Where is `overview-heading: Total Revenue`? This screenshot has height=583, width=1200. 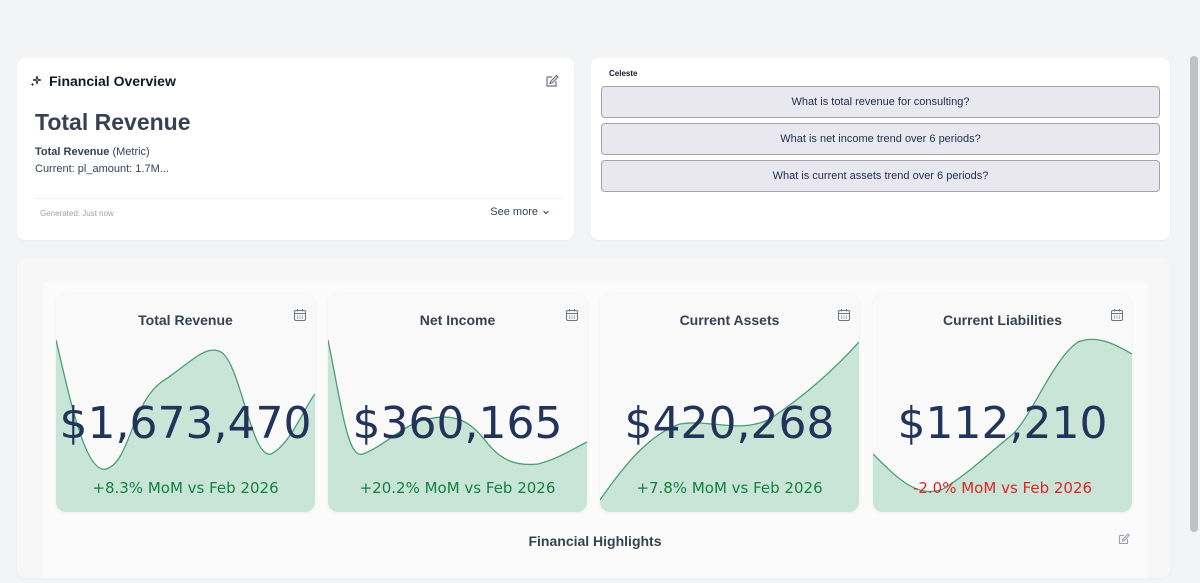 overview-heading: Total Revenue is located at coordinates (113, 122).